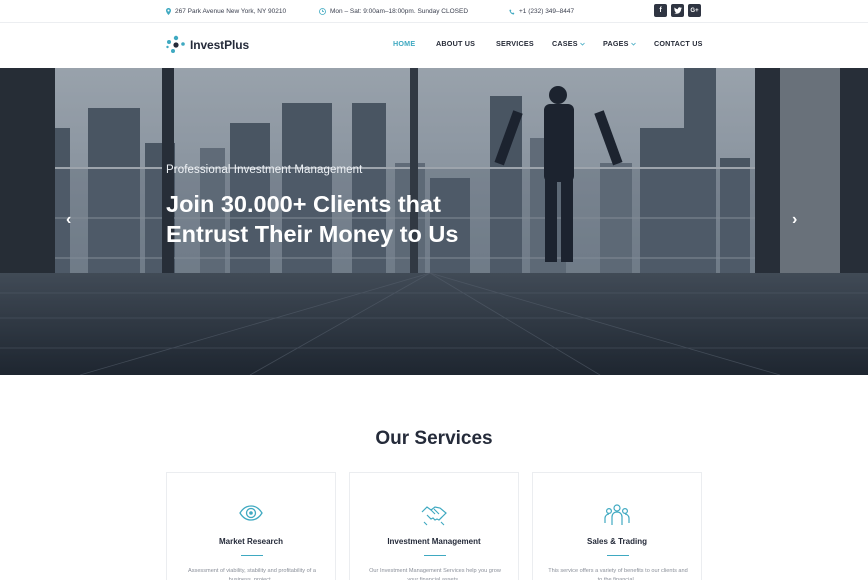  I want to click on twitter-icon, so click(677, 10).